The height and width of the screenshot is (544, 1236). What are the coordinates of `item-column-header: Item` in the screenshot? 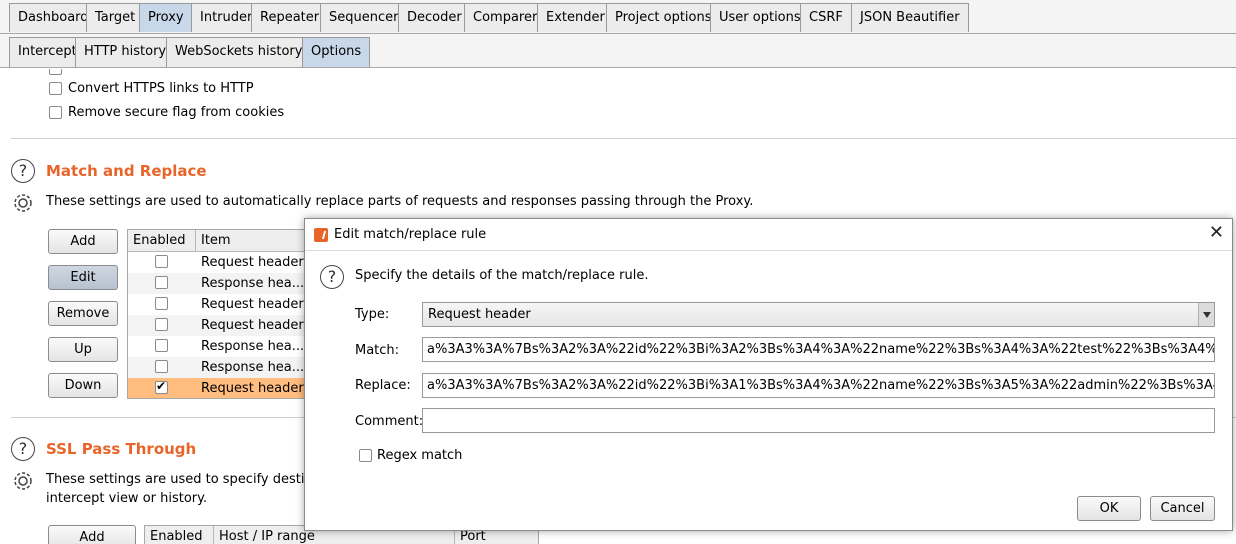 It's located at (216, 240).